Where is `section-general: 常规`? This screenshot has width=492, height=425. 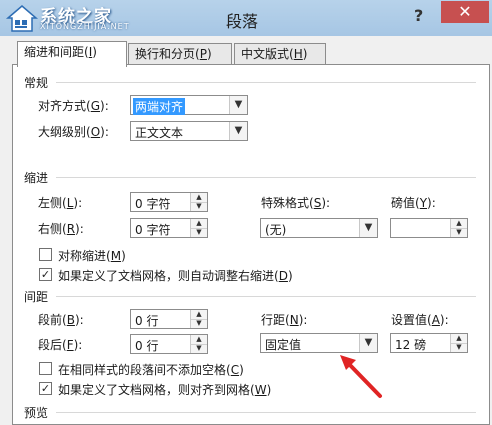
section-general: 常规 is located at coordinates (36, 83).